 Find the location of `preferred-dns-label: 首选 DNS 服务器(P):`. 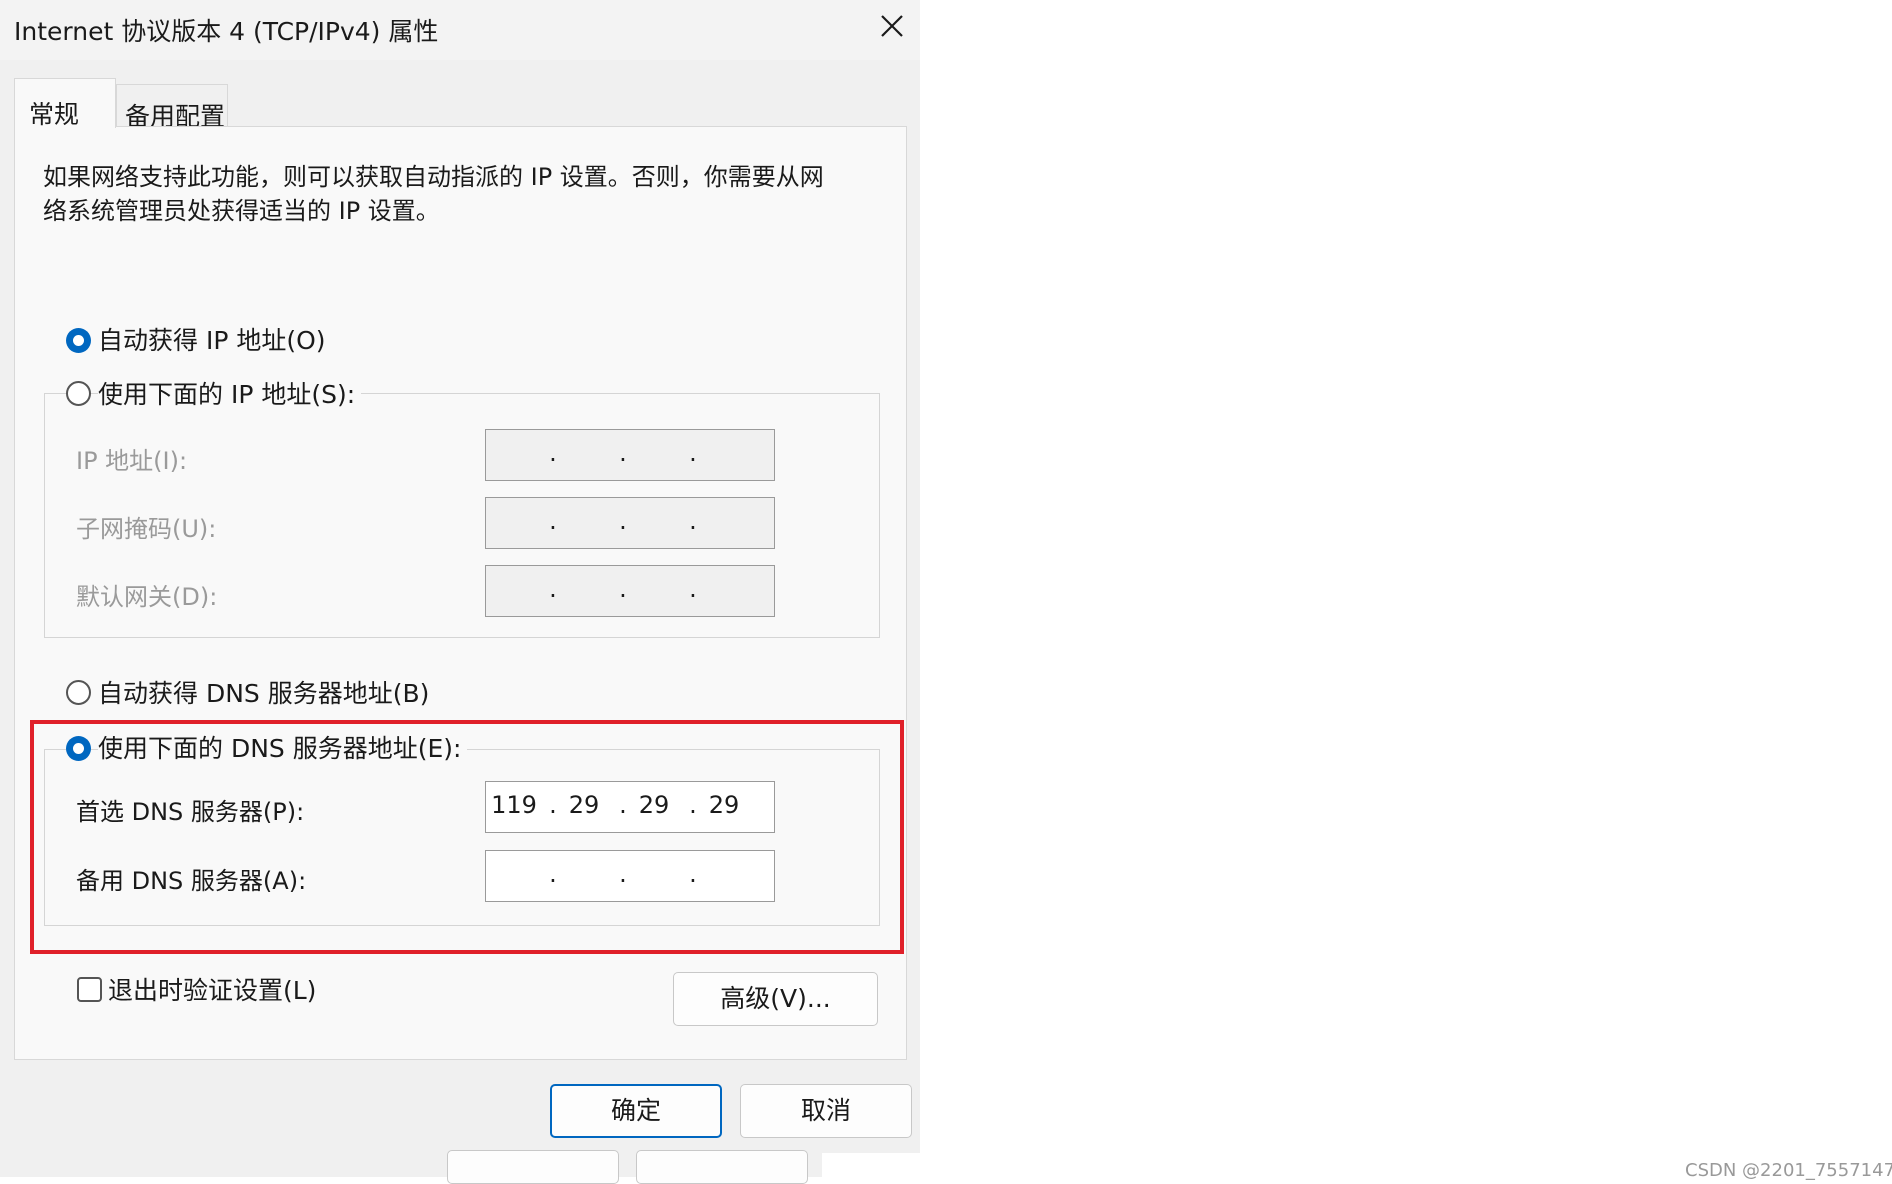

preferred-dns-label: 首选 DNS 服务器(P): is located at coordinates (190, 812).